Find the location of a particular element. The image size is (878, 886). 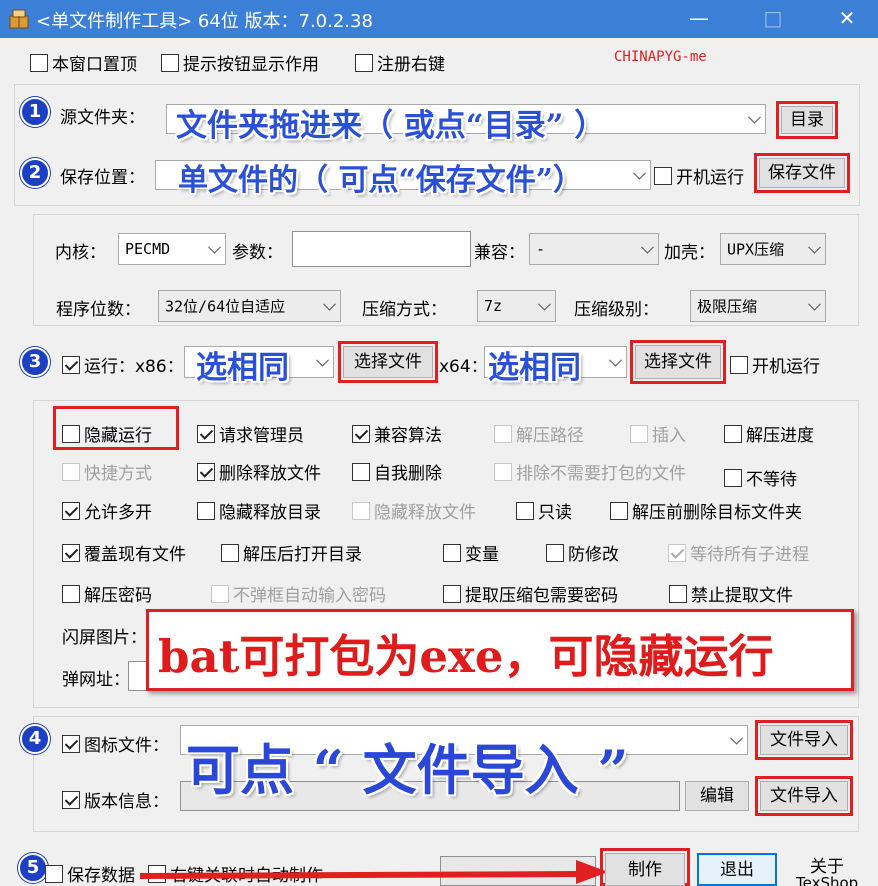

import-file-button-2: 文件导入 is located at coordinates (804, 796).